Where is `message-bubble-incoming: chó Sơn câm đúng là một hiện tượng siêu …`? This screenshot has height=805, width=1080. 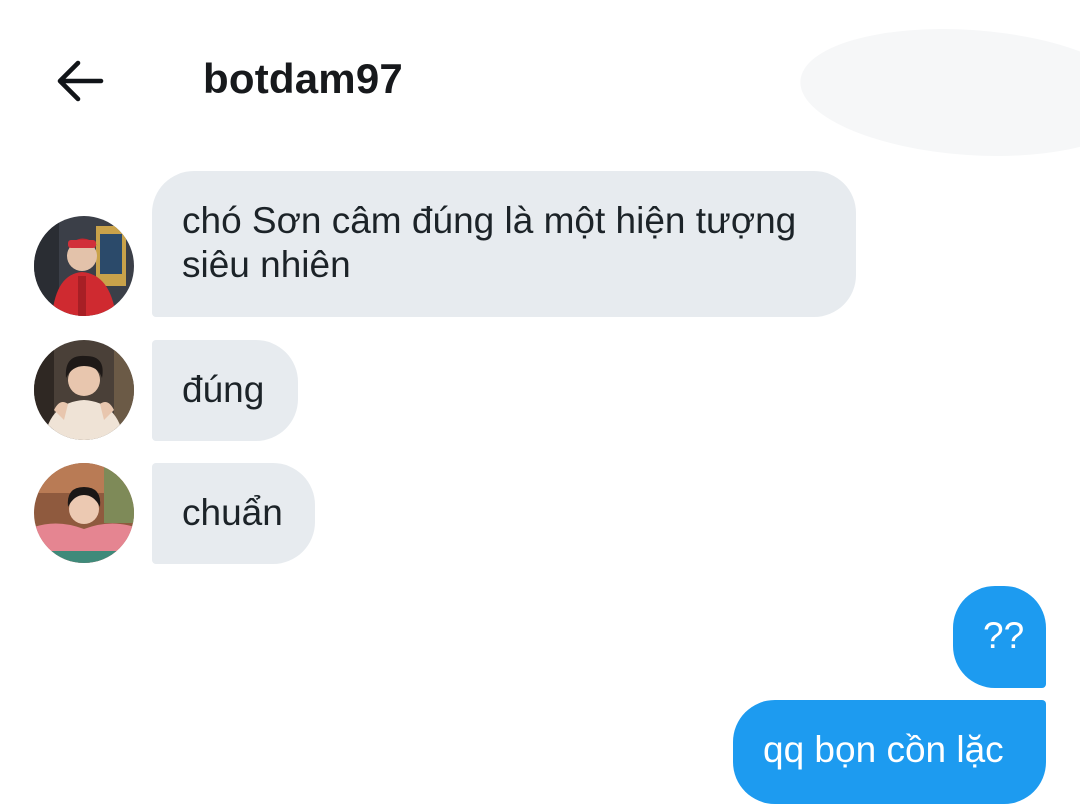
message-bubble-incoming: chó Sơn câm đúng là một hiện tượng siêu … is located at coordinates (504, 244).